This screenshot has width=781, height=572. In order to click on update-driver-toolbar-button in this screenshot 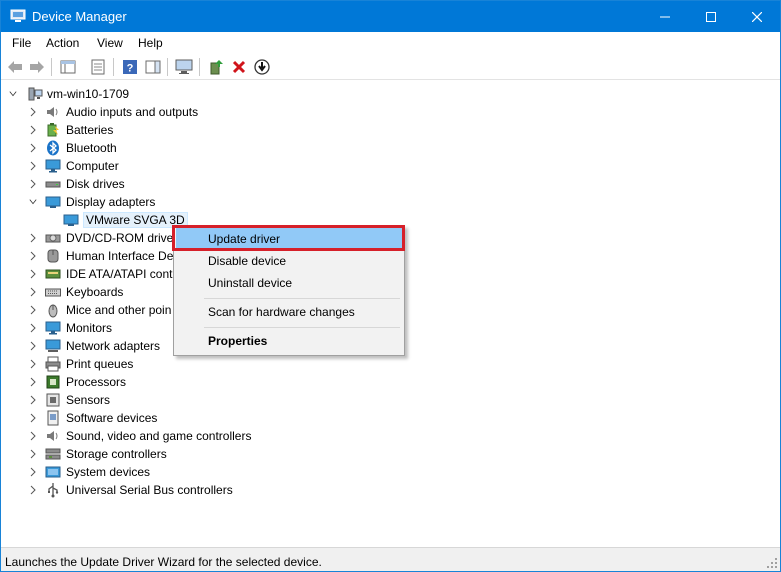, I will do `click(216, 67)`.